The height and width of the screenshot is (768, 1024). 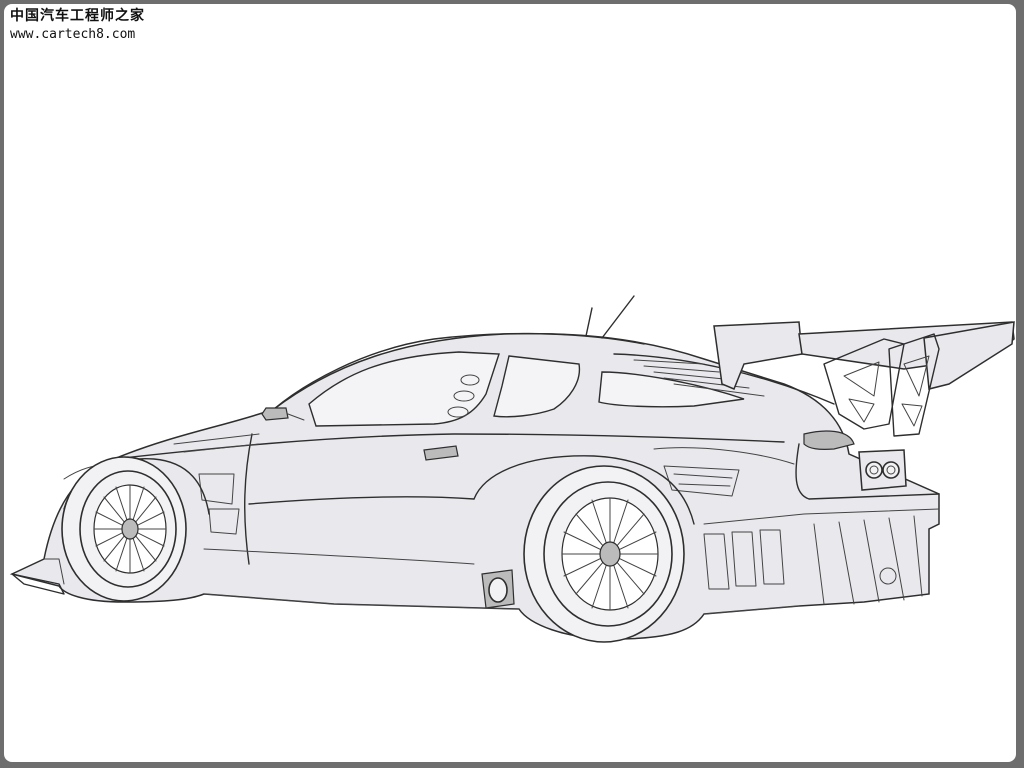 What do you see at coordinates (891, 470) in the screenshot?
I see `exhaust-pipe-right` at bounding box center [891, 470].